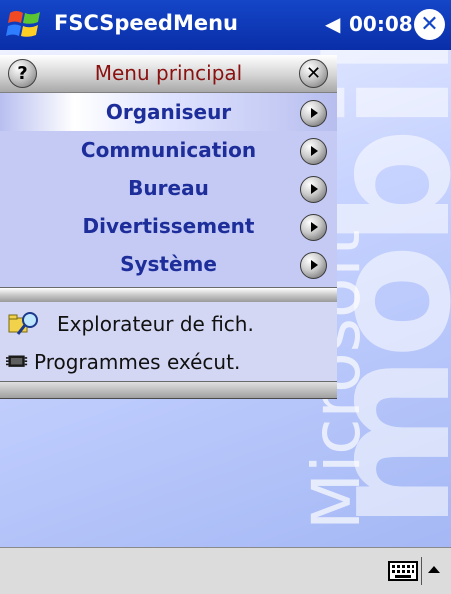  Describe the element at coordinates (434, 569) in the screenshot. I see `input-panel-arrow-icon` at that location.